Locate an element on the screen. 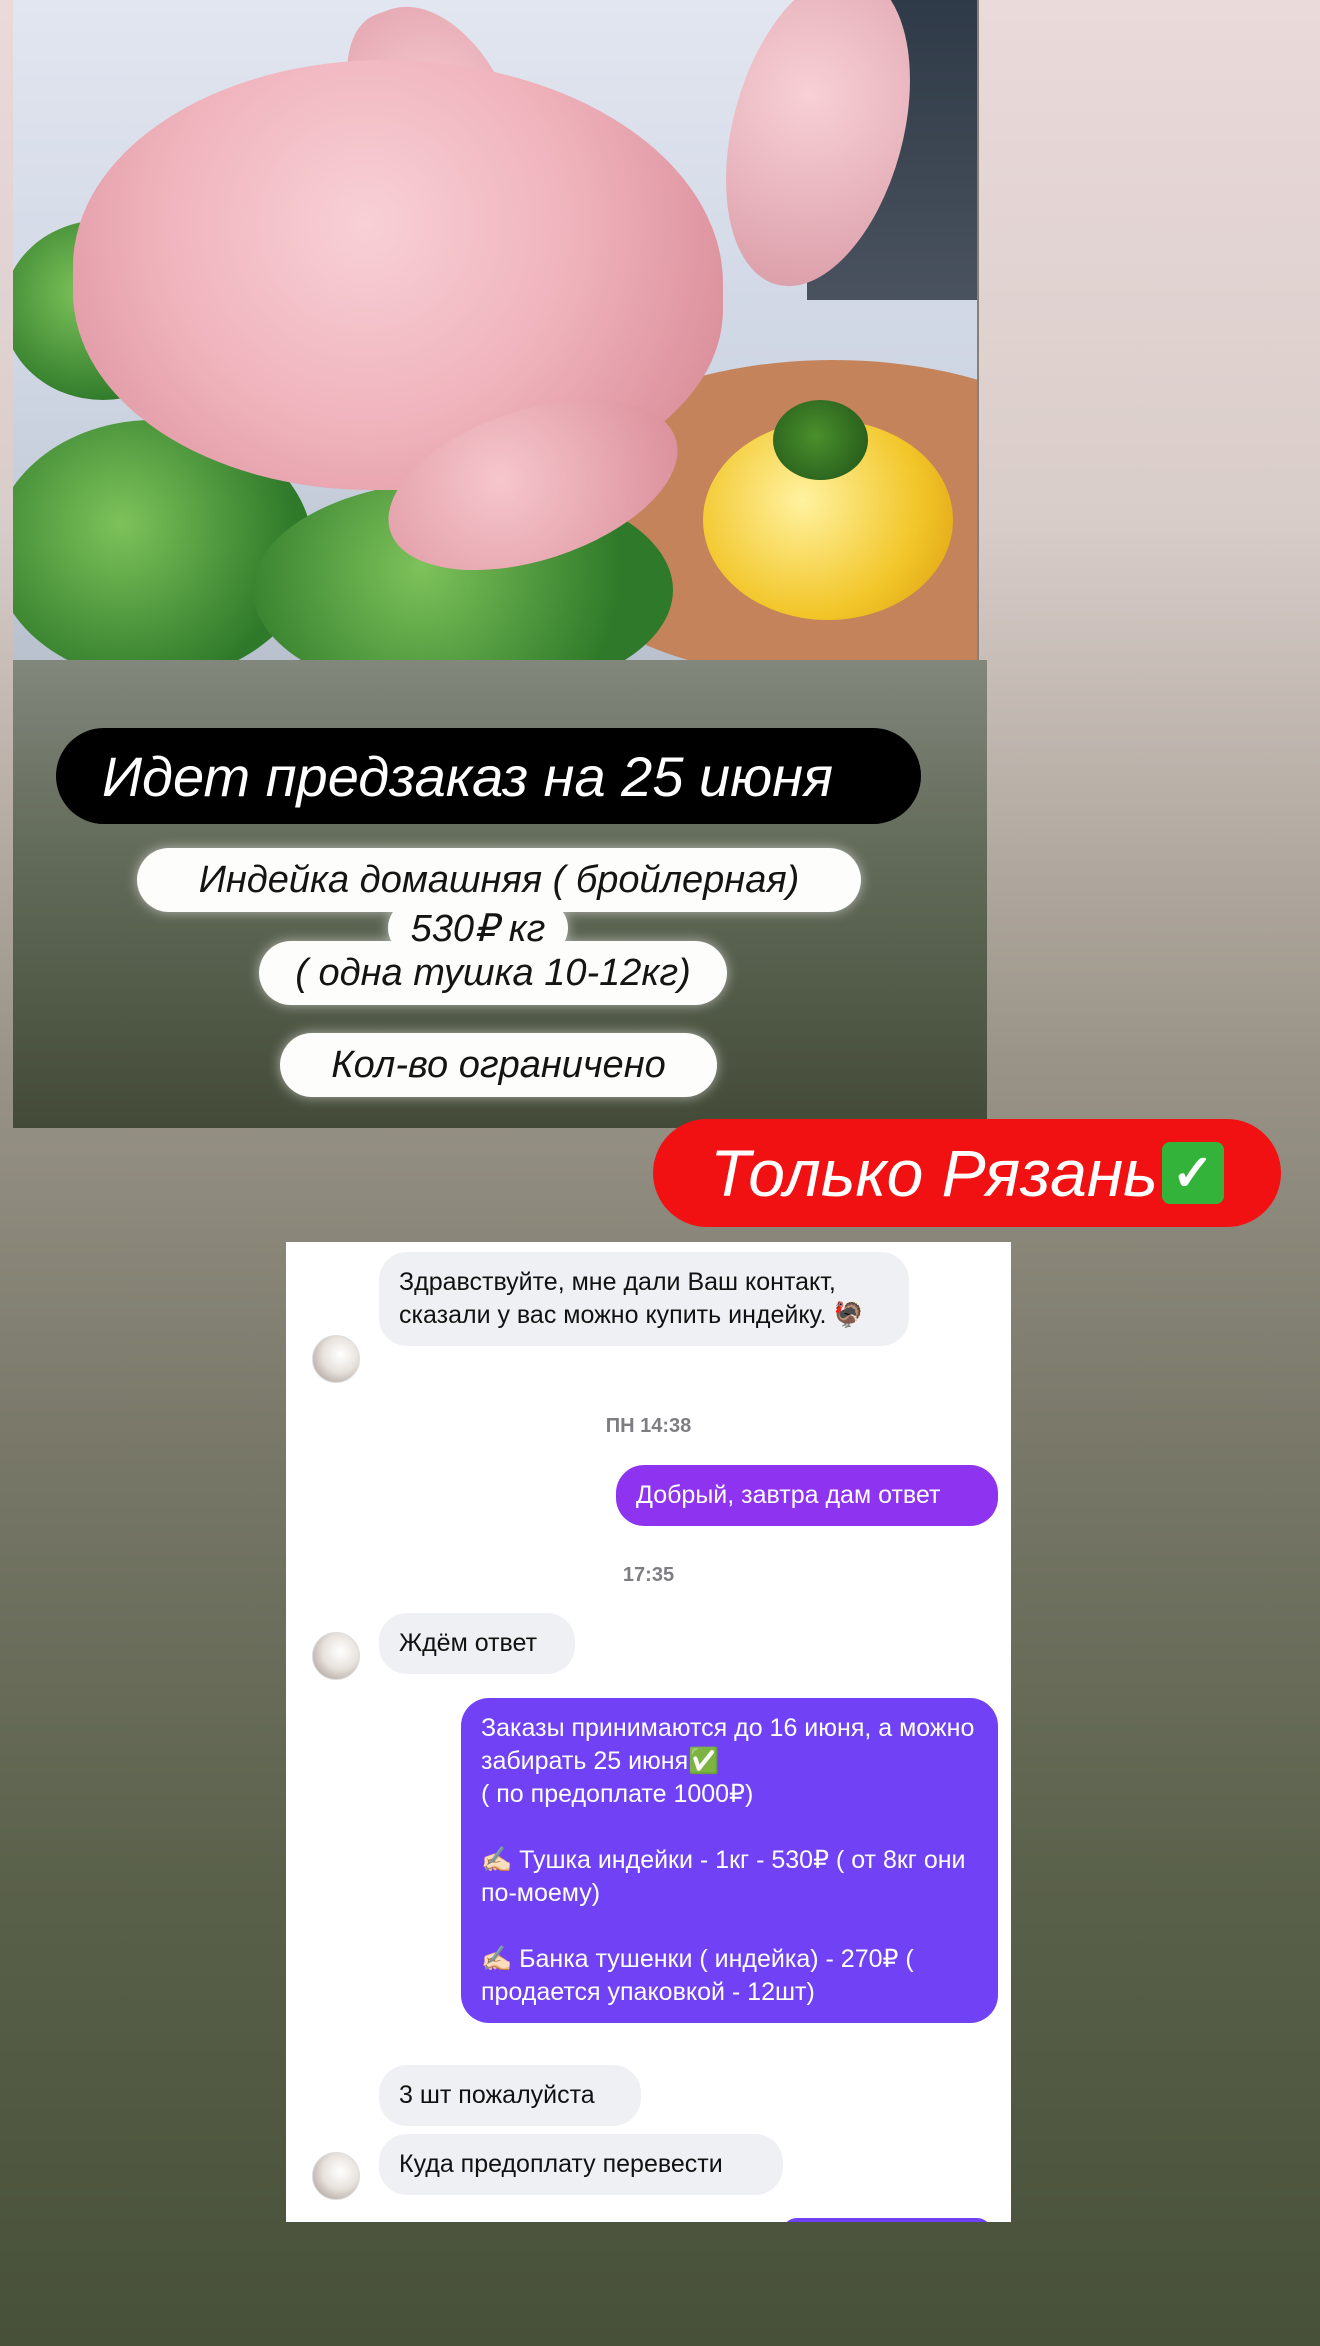 Image resolution: width=1320 pixels, height=2346 pixels. message-text: Добрый, завтра дам ответ is located at coordinates (788, 1495).